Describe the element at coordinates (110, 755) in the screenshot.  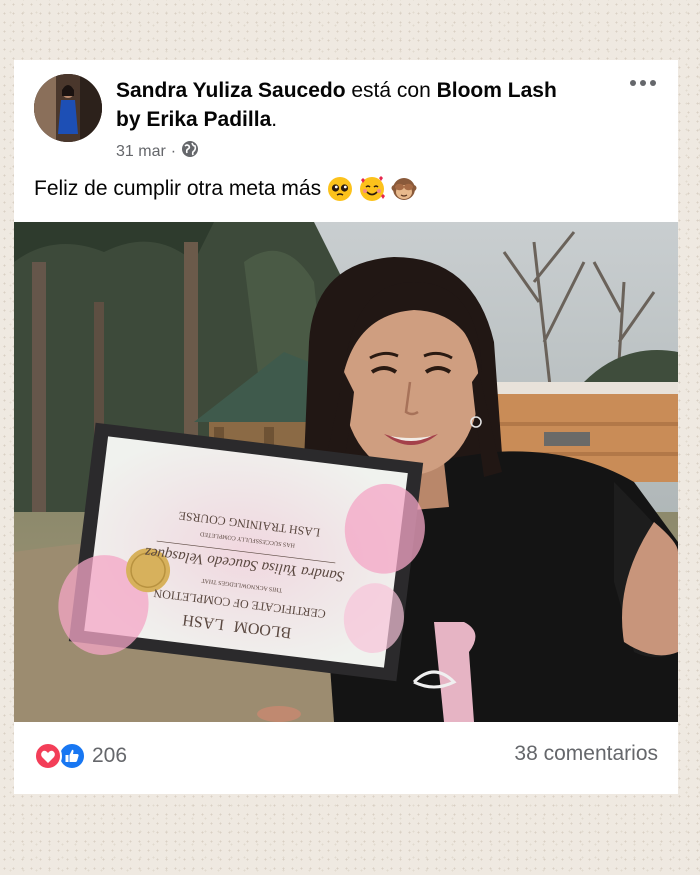
I see `reaction-count: 206` at that location.